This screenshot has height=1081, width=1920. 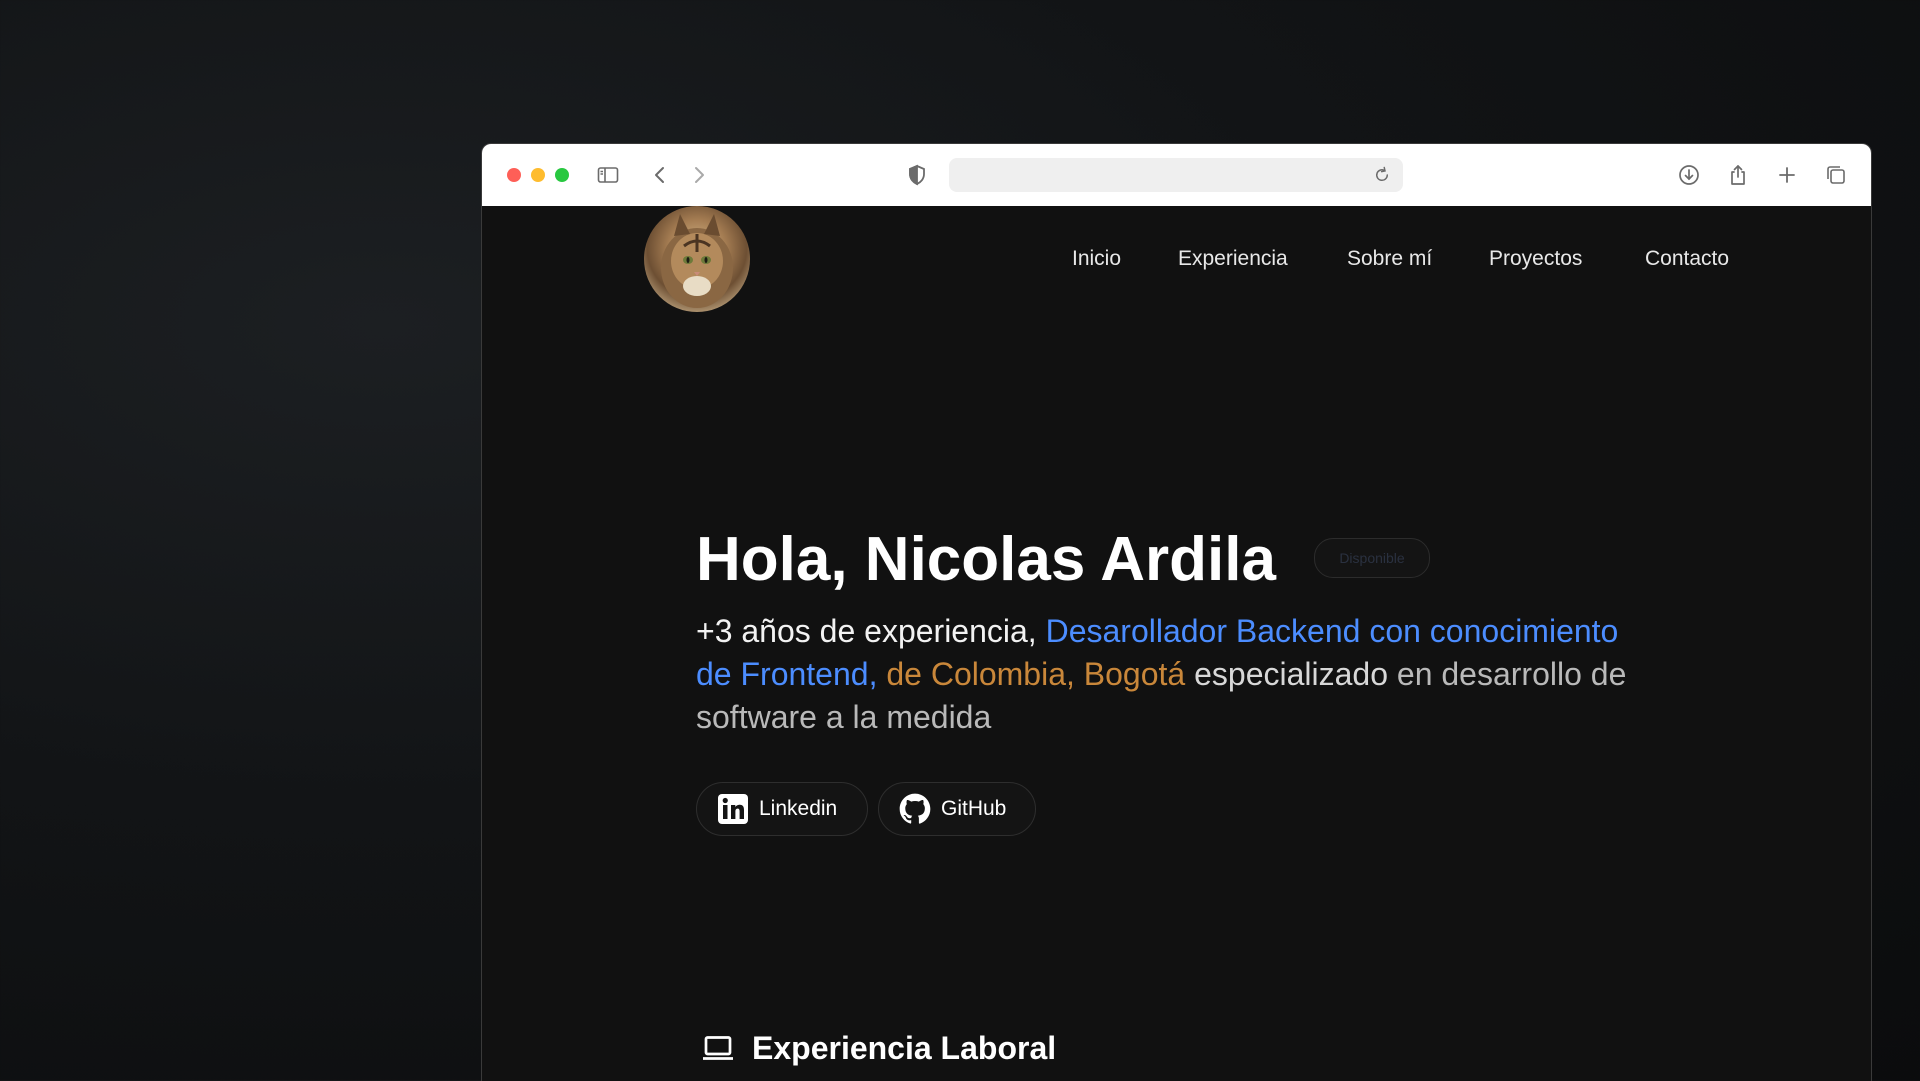 I want to click on availability-badge: Disponible, so click(x=1372, y=558).